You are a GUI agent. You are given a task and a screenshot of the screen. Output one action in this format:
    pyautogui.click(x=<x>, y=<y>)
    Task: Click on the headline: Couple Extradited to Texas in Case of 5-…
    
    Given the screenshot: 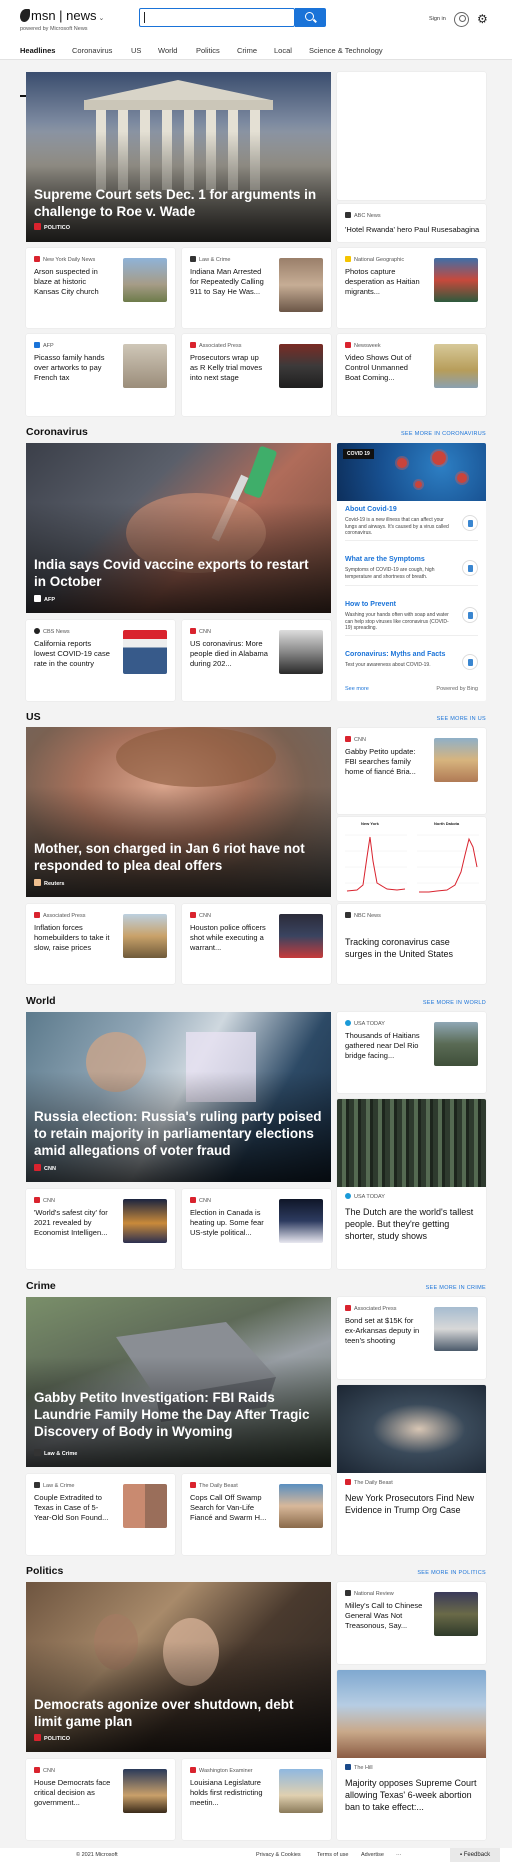 What is the action you would take?
    pyautogui.click(x=73, y=1508)
    